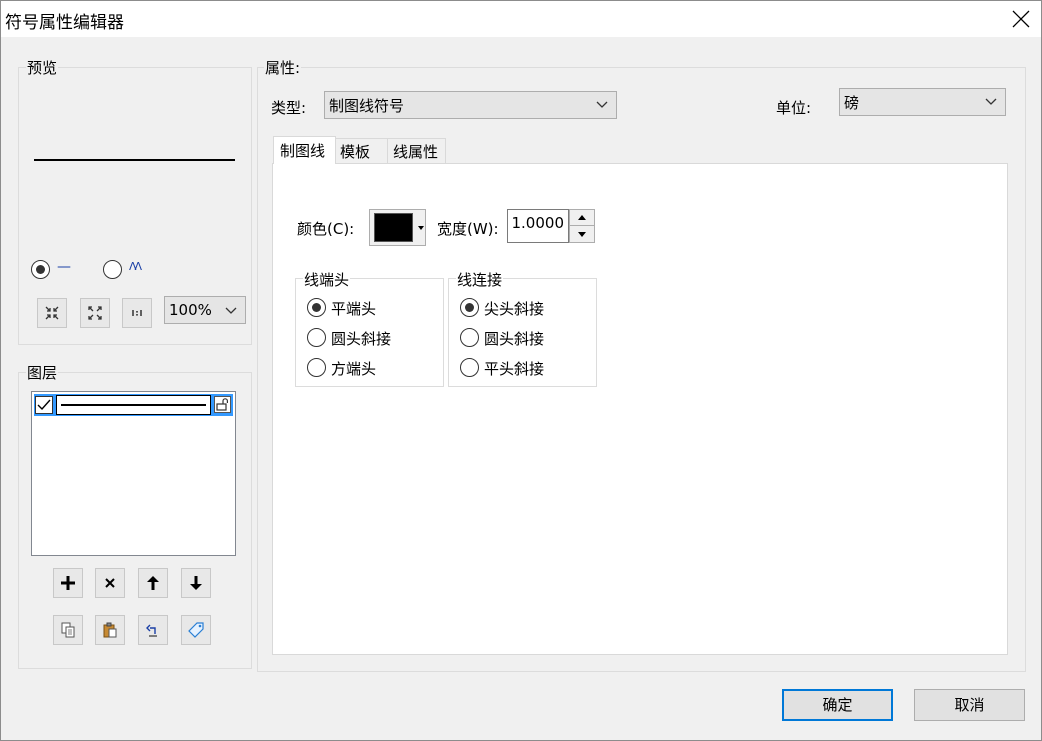 The height and width of the screenshot is (741, 1042). I want to click on copy-layer-button, so click(68, 630).